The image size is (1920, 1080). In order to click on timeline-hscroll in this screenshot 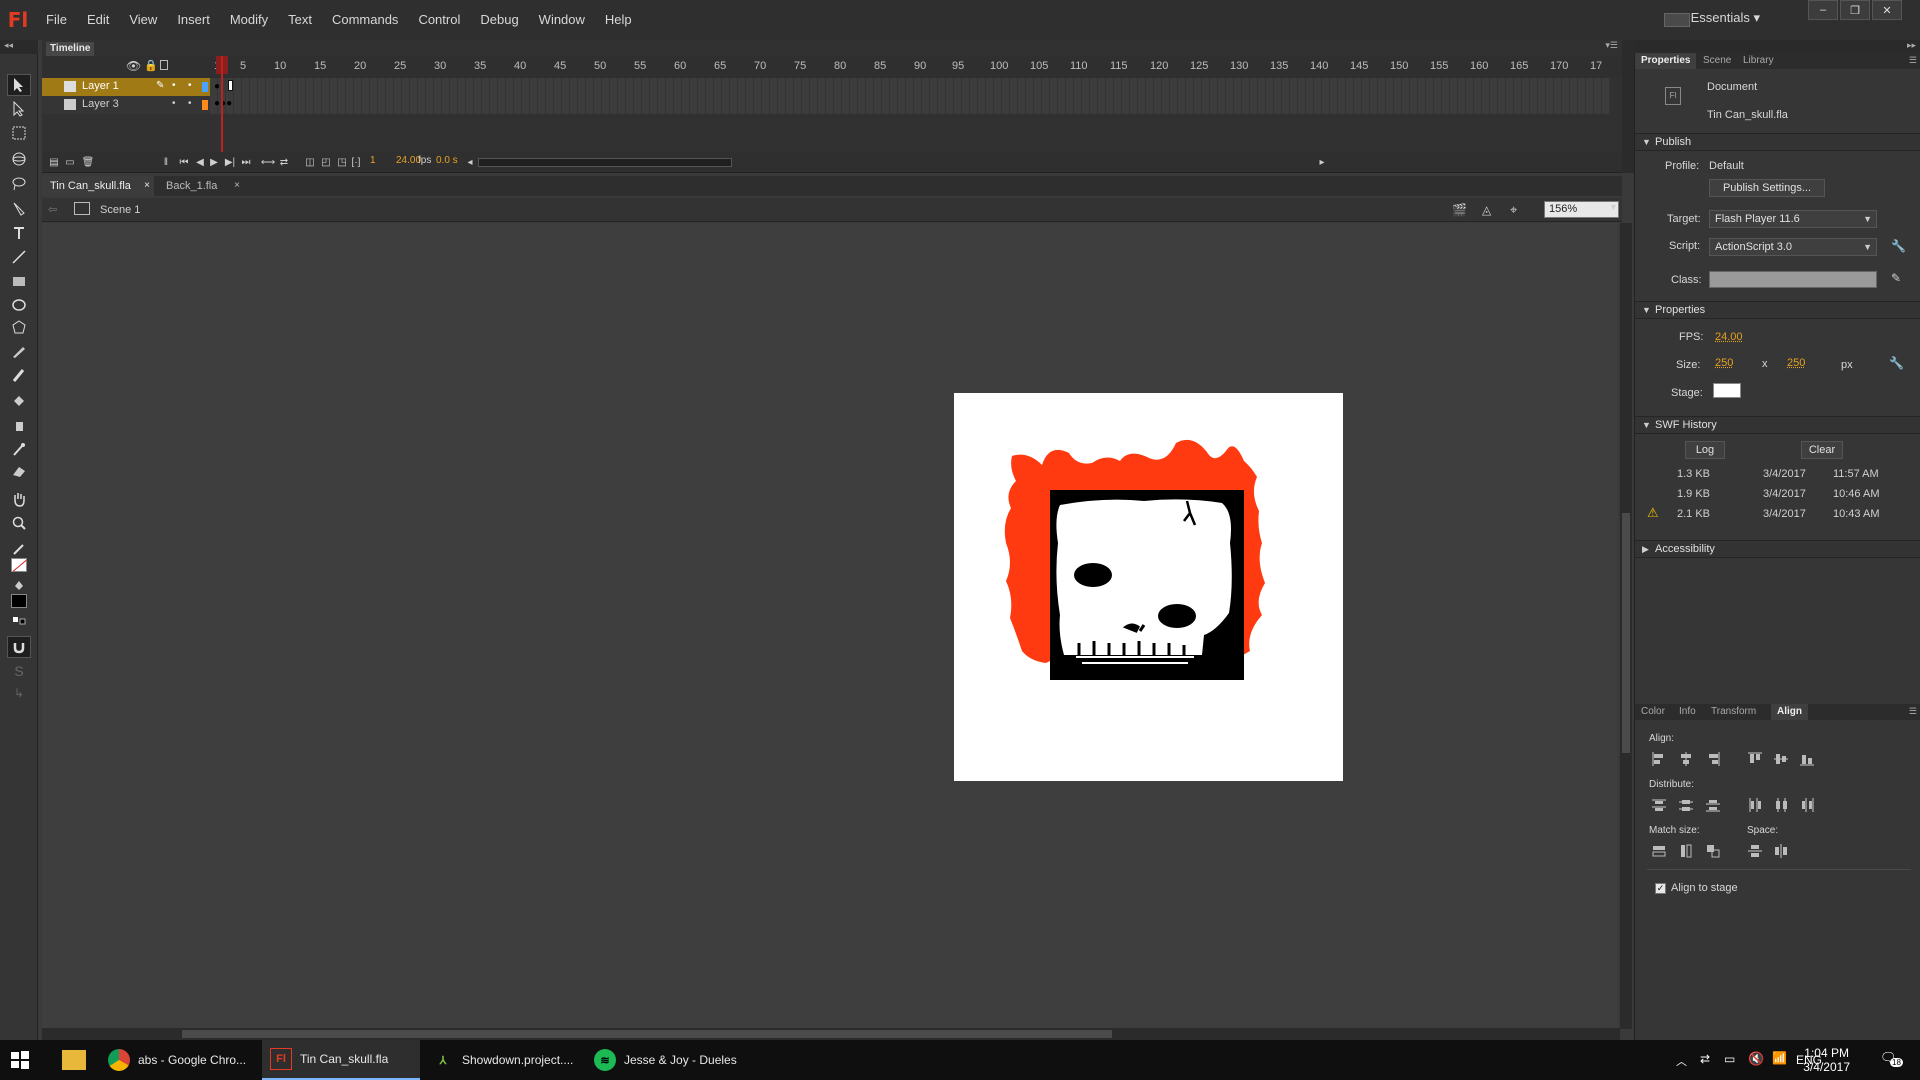, I will do `click(605, 162)`.